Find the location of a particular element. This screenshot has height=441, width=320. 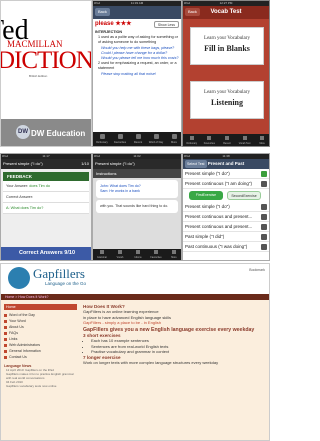

dw-education-bar: DW Education is located at coordinates (46, 132).